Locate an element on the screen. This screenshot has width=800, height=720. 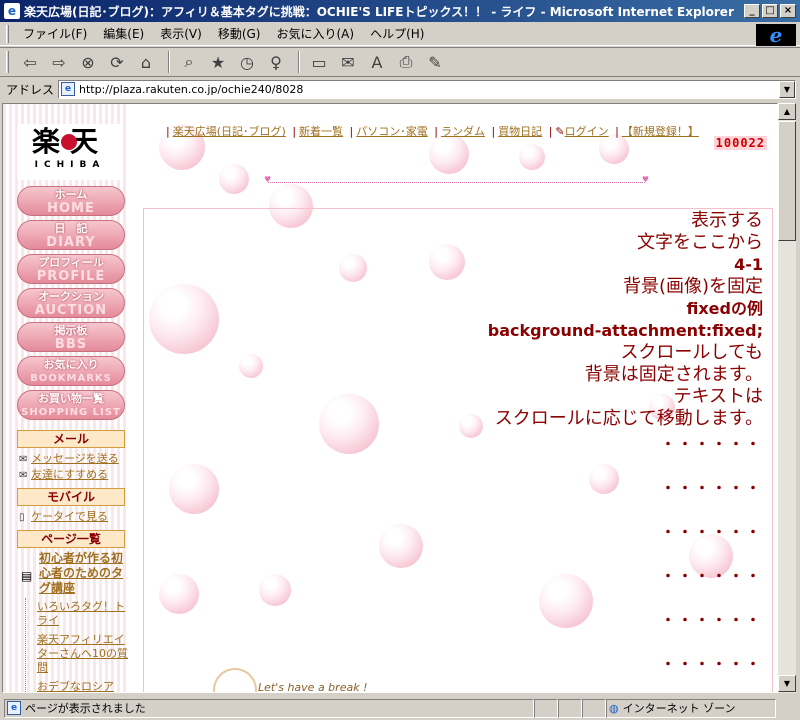
history-icon: ◷ is located at coordinates (247, 62).